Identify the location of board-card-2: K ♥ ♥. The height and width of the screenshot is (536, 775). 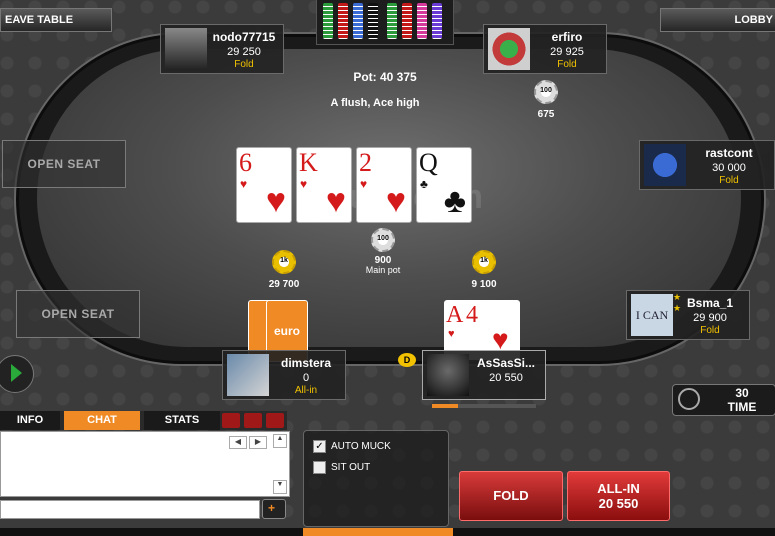
(324, 185).